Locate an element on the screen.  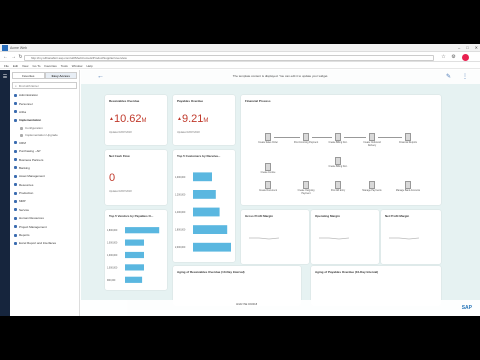
process-label: Create Outgoing Payment is located at coordinates (306, 192).